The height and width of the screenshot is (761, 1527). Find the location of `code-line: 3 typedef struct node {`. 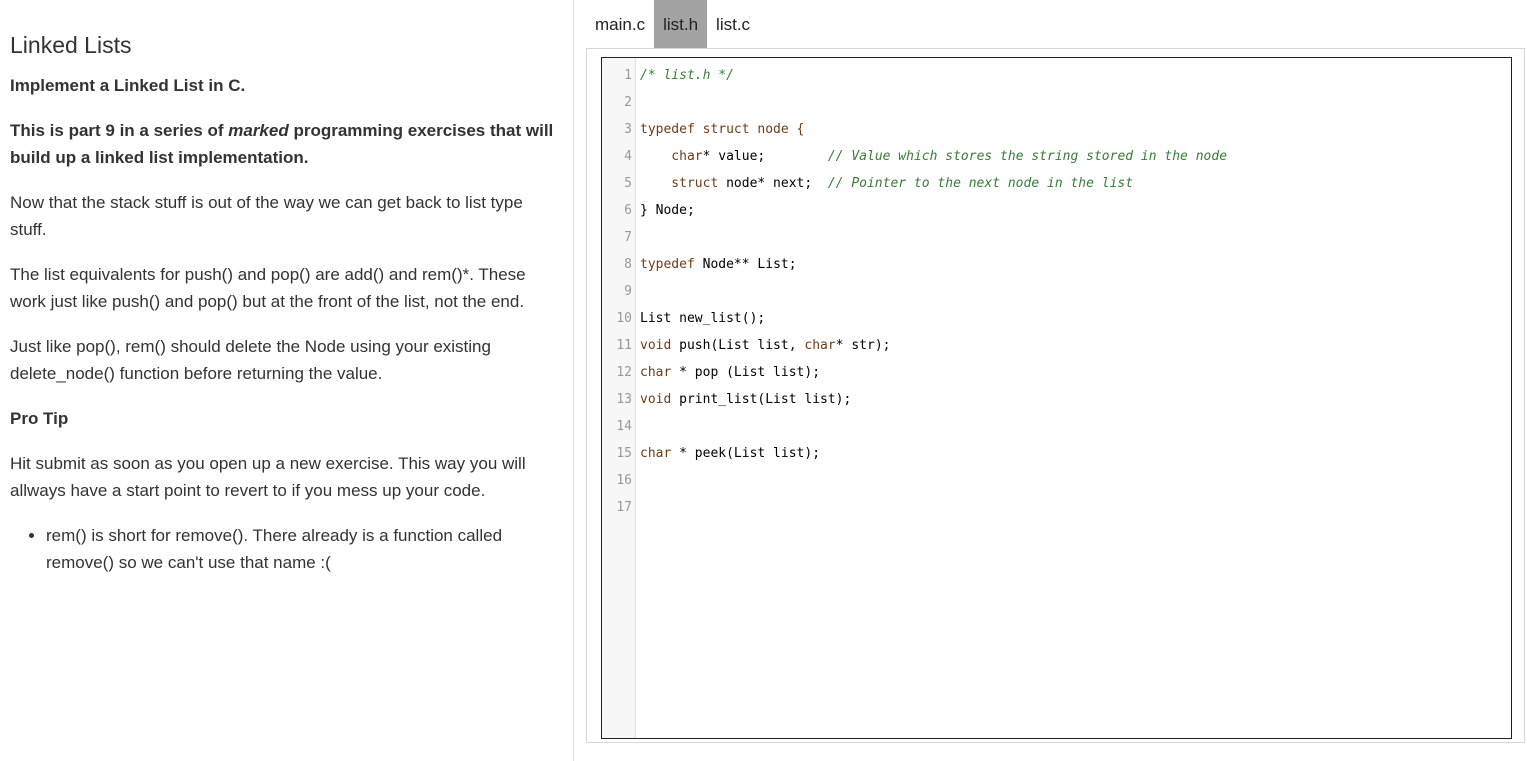

code-line: 3 typedef struct node { is located at coordinates (1056, 129).